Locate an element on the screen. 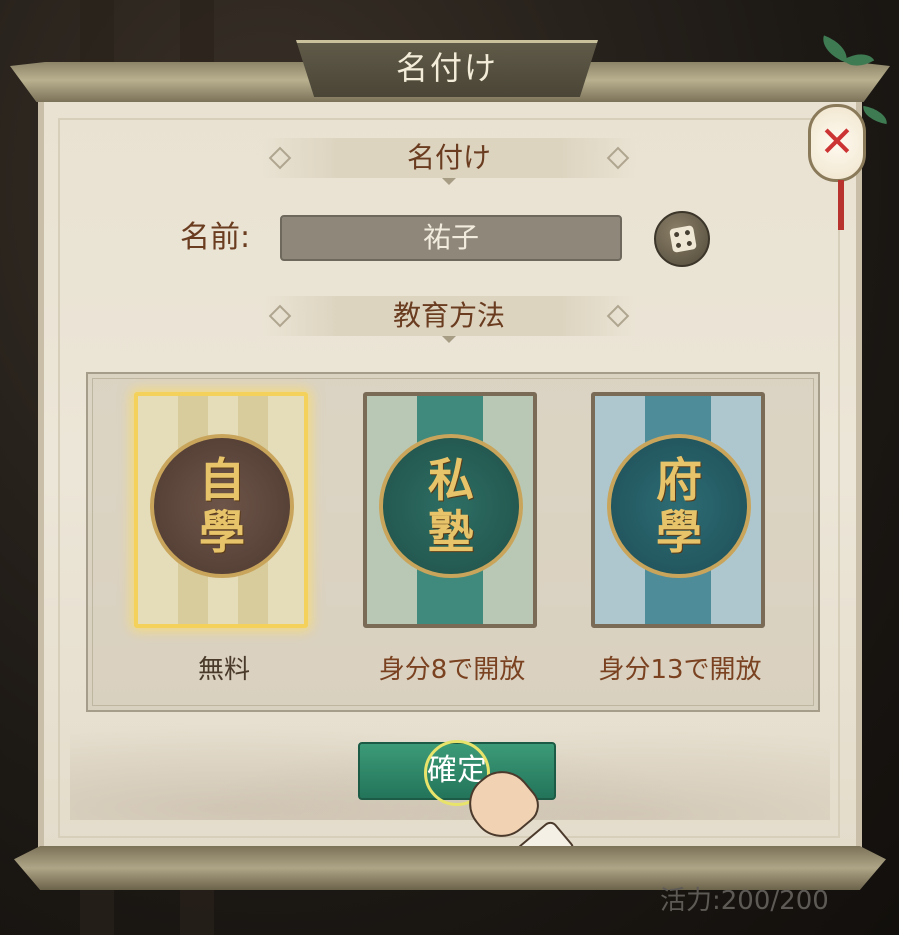 The width and height of the screenshot is (899, 935). dice-icon is located at coordinates (683, 239).